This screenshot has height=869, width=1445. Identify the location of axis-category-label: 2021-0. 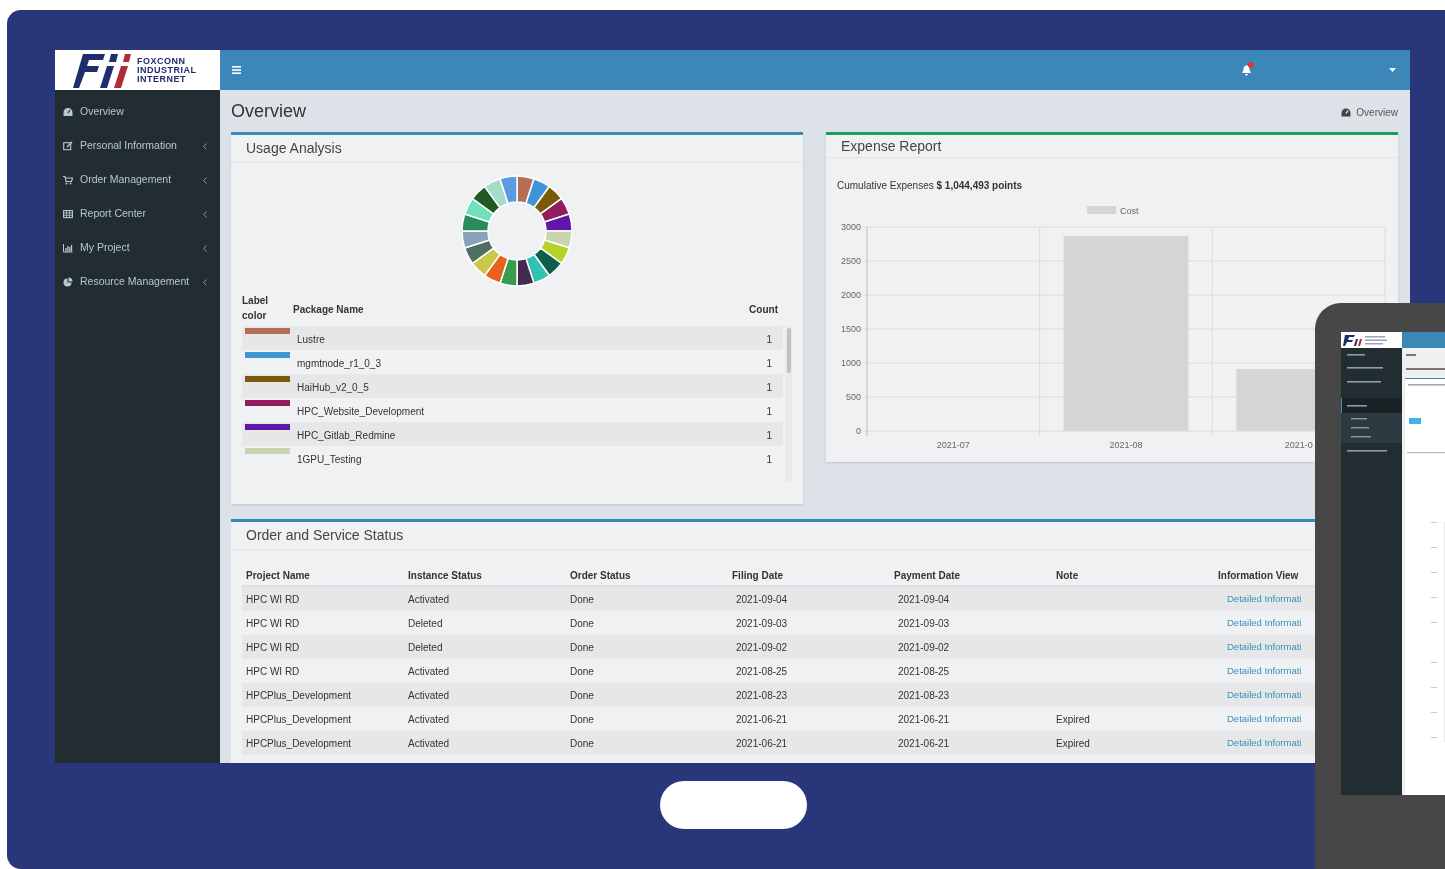
(1298, 445).